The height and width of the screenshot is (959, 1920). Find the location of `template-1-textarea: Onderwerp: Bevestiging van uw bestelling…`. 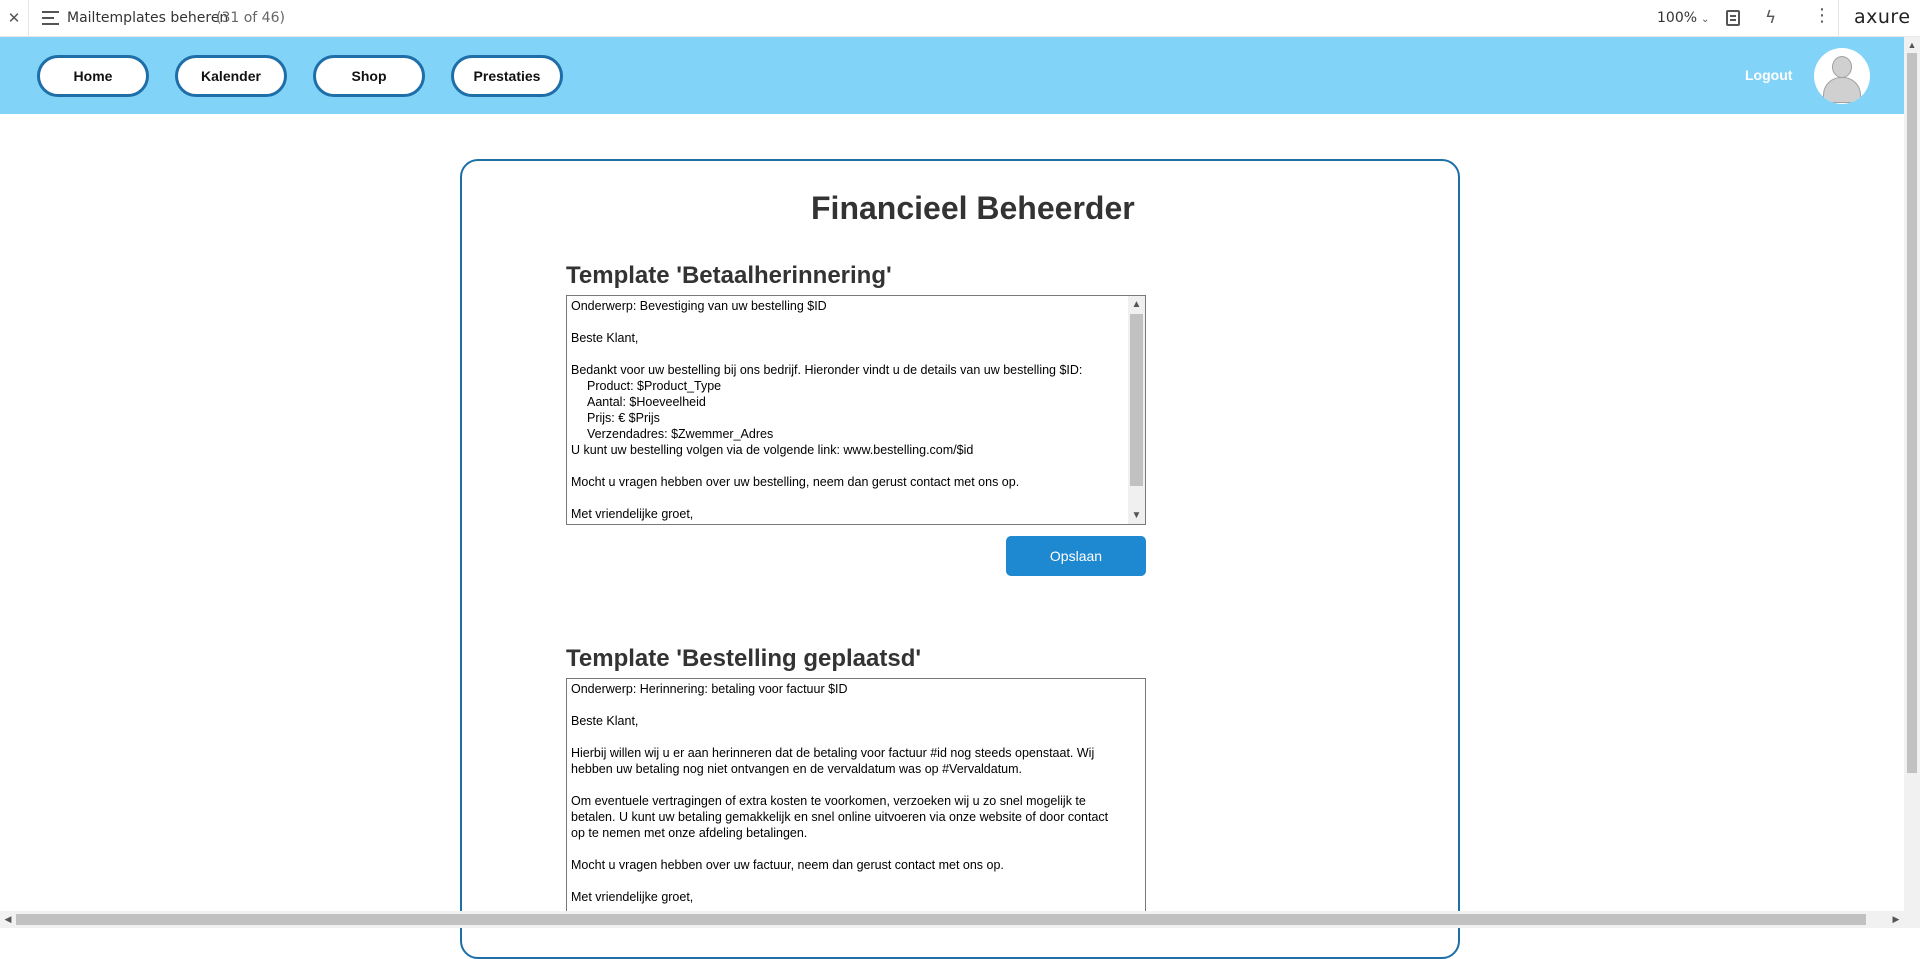

template-1-textarea: Onderwerp: Bevestiging van uw bestelling… is located at coordinates (856, 410).